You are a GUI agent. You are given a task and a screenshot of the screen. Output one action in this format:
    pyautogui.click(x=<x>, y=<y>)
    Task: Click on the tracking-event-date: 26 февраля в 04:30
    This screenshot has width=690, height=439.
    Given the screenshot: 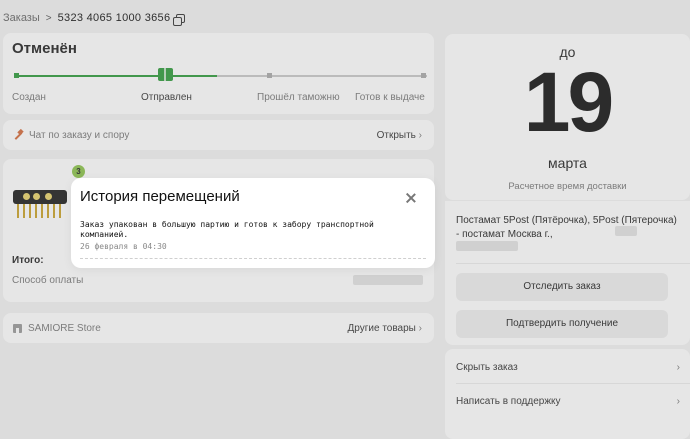 What is the action you would take?
    pyautogui.click(x=123, y=246)
    